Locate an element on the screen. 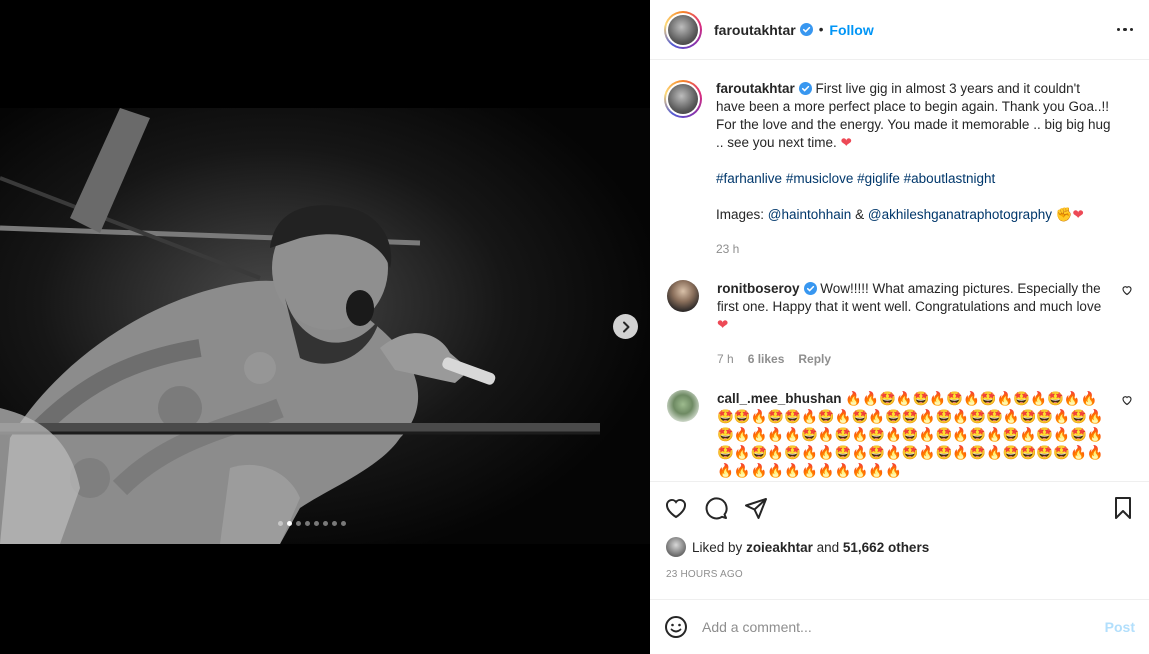  hashtag-link: #farhanlive is located at coordinates (749, 178).